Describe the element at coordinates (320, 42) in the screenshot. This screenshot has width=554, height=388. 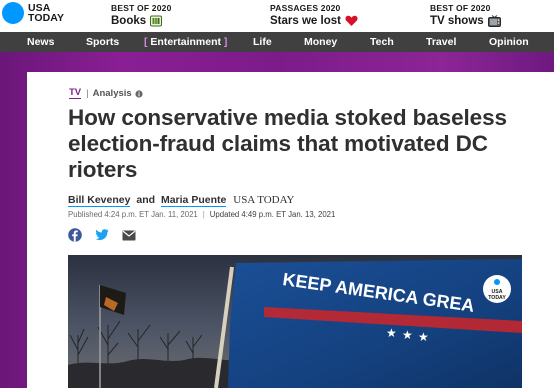
I see `nav-item-money: Money` at that location.